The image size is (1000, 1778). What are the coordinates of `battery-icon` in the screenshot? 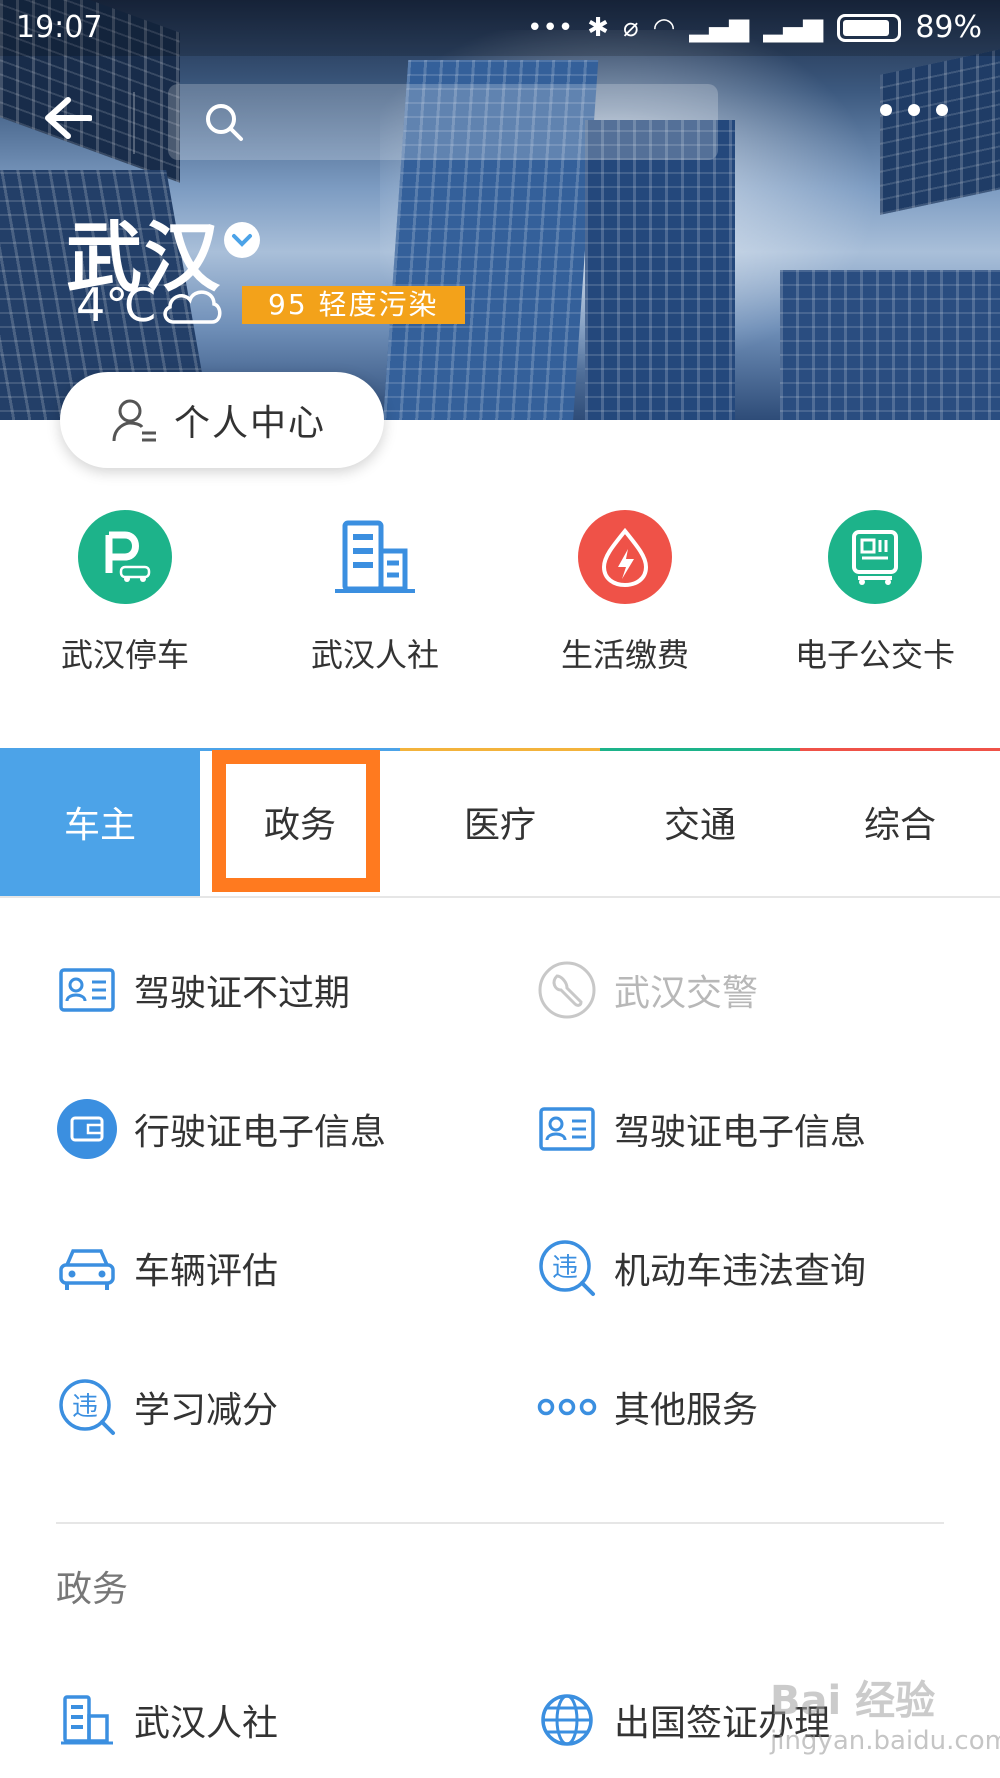 It's located at (869, 27).